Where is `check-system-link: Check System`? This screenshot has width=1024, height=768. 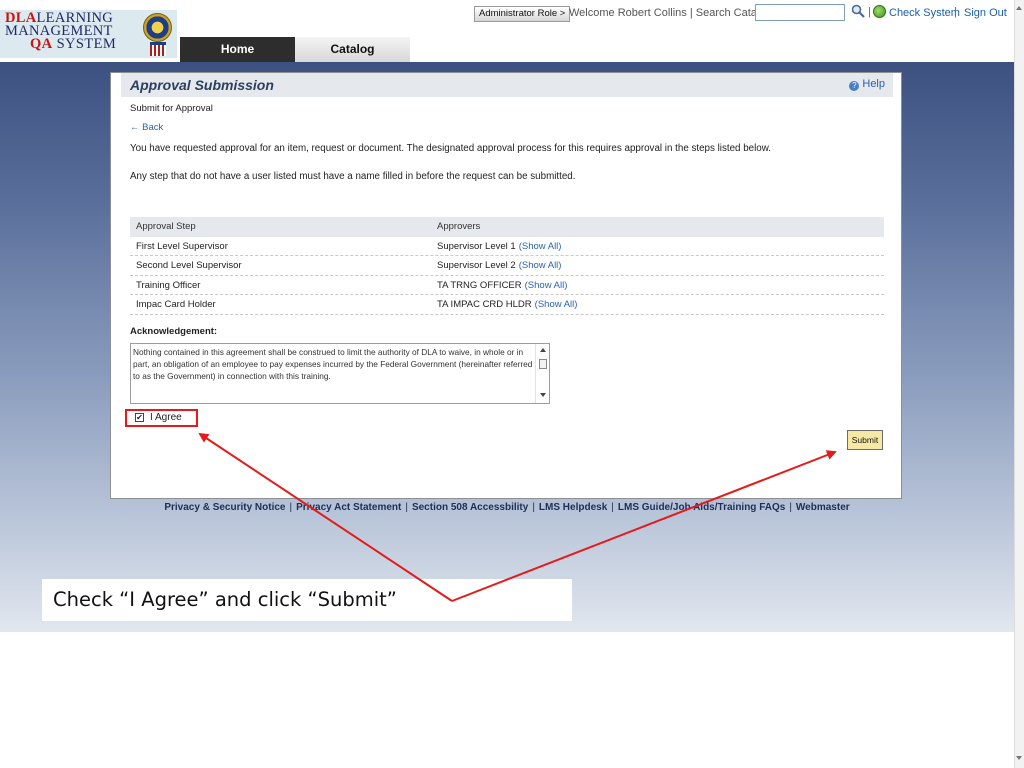
check-system-link: Check System is located at coordinates (924, 13).